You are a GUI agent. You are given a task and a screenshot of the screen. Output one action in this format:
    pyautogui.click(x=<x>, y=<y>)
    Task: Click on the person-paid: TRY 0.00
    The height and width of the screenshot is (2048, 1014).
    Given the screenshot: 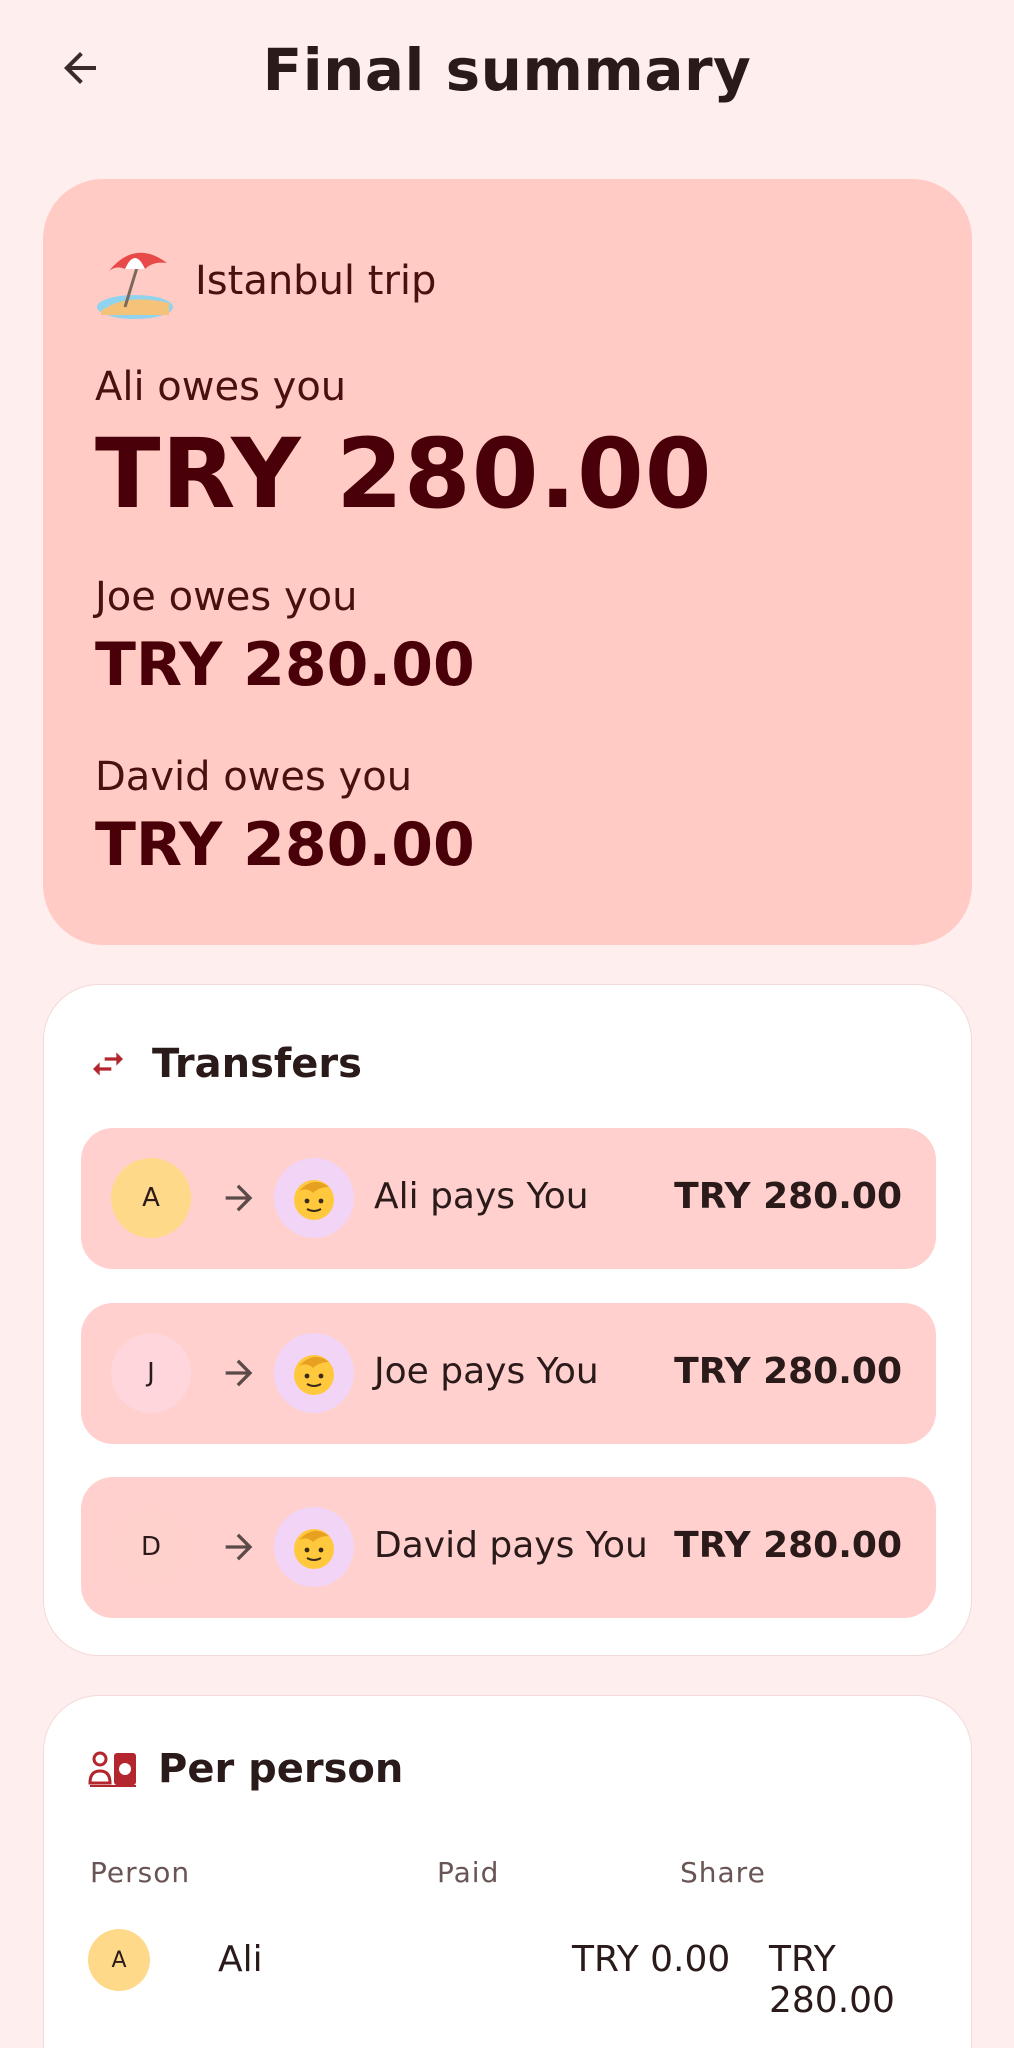 What is the action you would take?
    pyautogui.click(x=651, y=1959)
    